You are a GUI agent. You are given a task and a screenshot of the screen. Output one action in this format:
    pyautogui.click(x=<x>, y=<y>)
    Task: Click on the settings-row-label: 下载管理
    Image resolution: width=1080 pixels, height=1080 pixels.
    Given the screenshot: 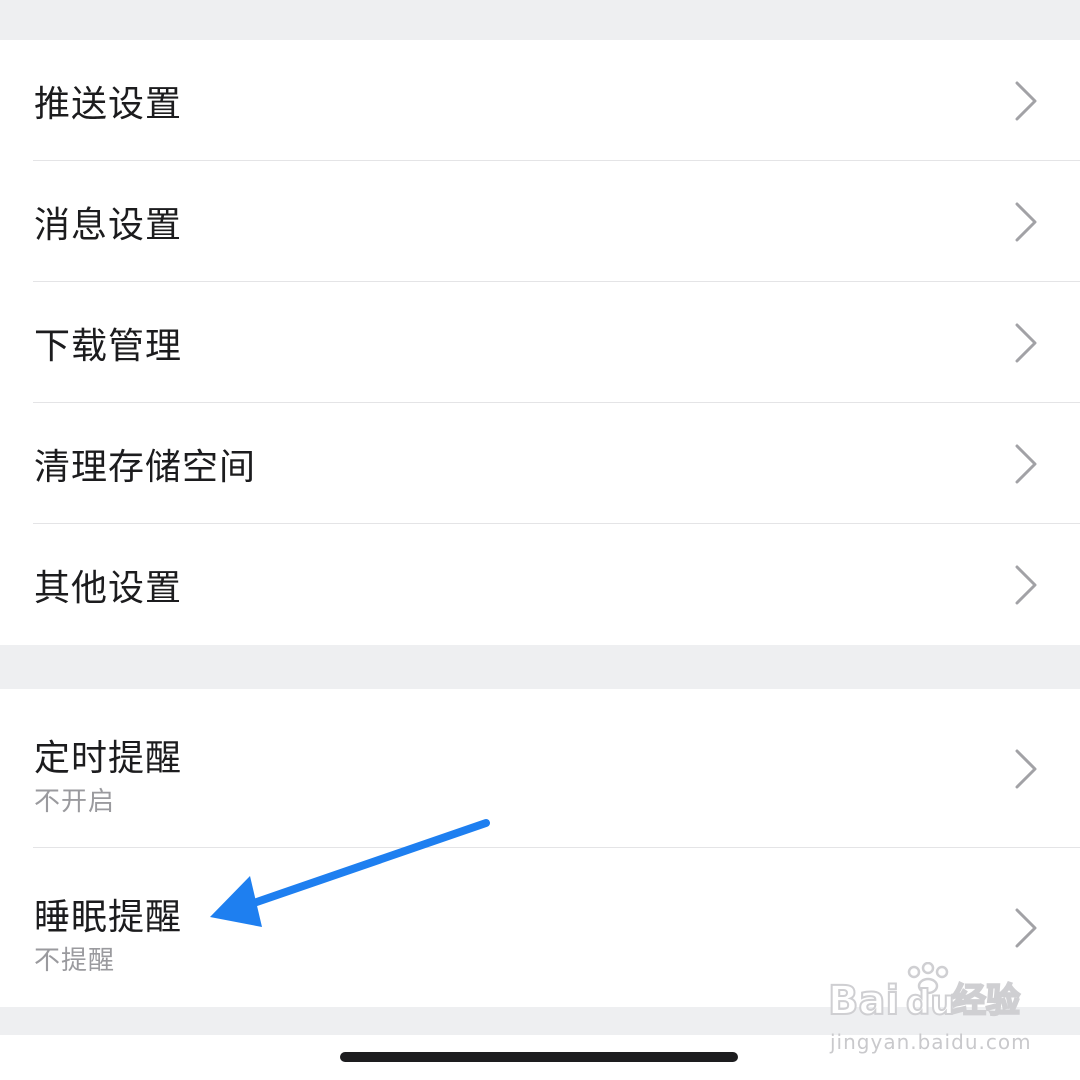 What is the action you would take?
    pyautogui.click(x=108, y=346)
    